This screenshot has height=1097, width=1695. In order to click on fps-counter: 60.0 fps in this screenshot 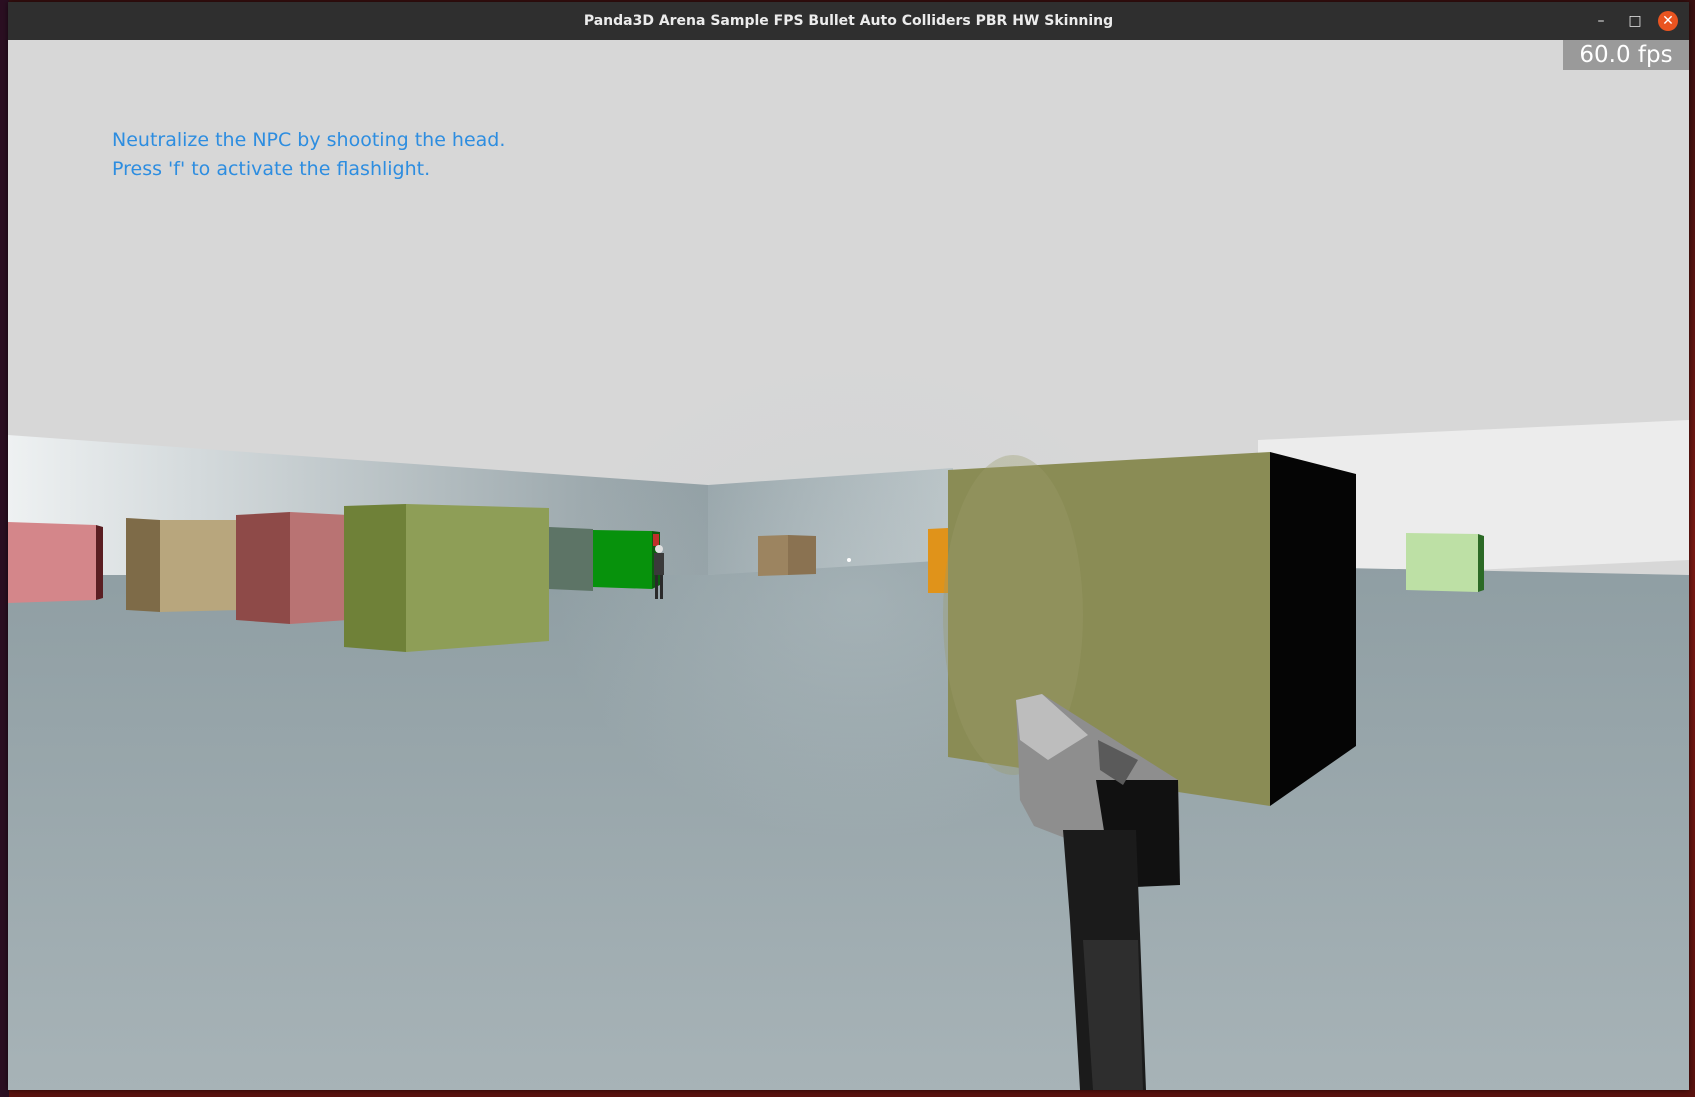, I will do `click(1626, 55)`.